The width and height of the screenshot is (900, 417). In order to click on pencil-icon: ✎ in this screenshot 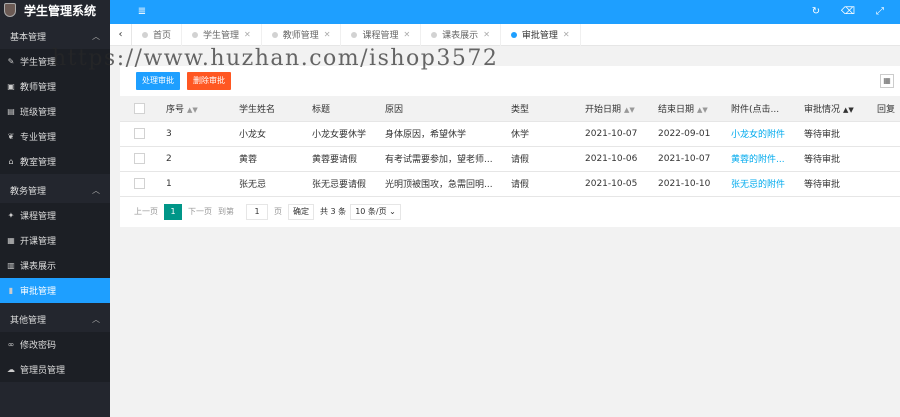, I will do `click(11, 61)`.